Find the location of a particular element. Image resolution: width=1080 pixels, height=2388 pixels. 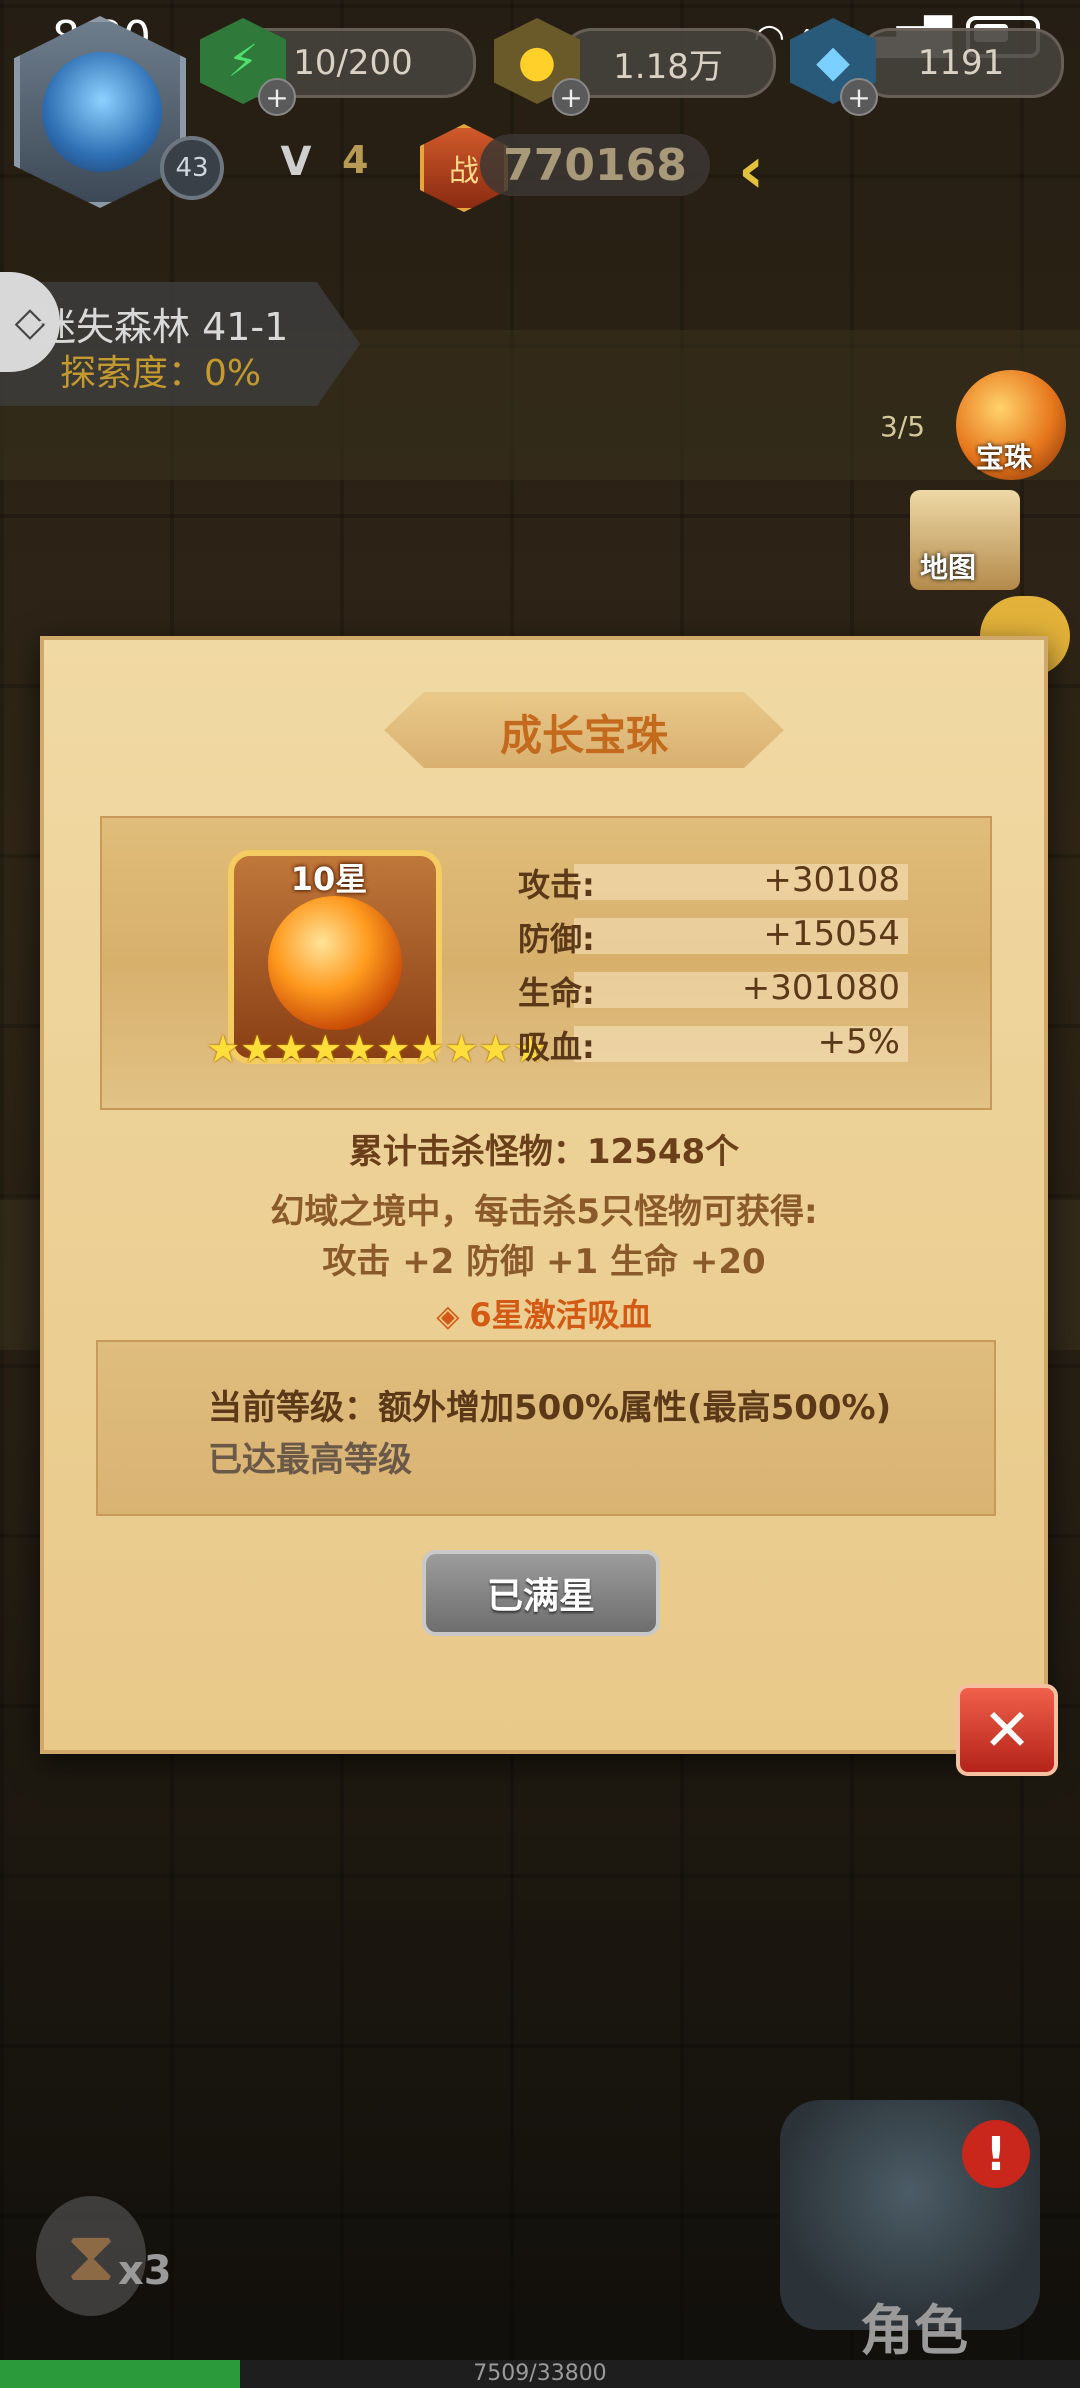

stat-name: 生命: is located at coordinates (556, 993).